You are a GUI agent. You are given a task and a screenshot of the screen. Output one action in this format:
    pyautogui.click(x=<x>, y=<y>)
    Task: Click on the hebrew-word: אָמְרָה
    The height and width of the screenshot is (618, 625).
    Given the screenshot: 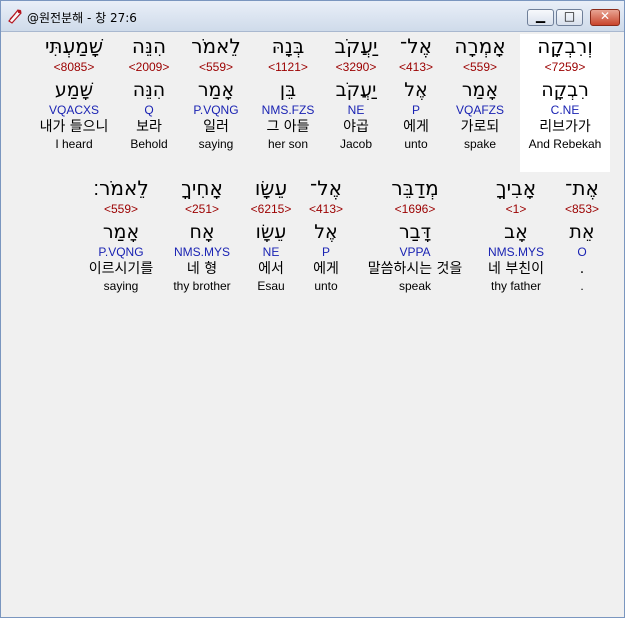 What is the action you would take?
    pyautogui.click(x=480, y=46)
    